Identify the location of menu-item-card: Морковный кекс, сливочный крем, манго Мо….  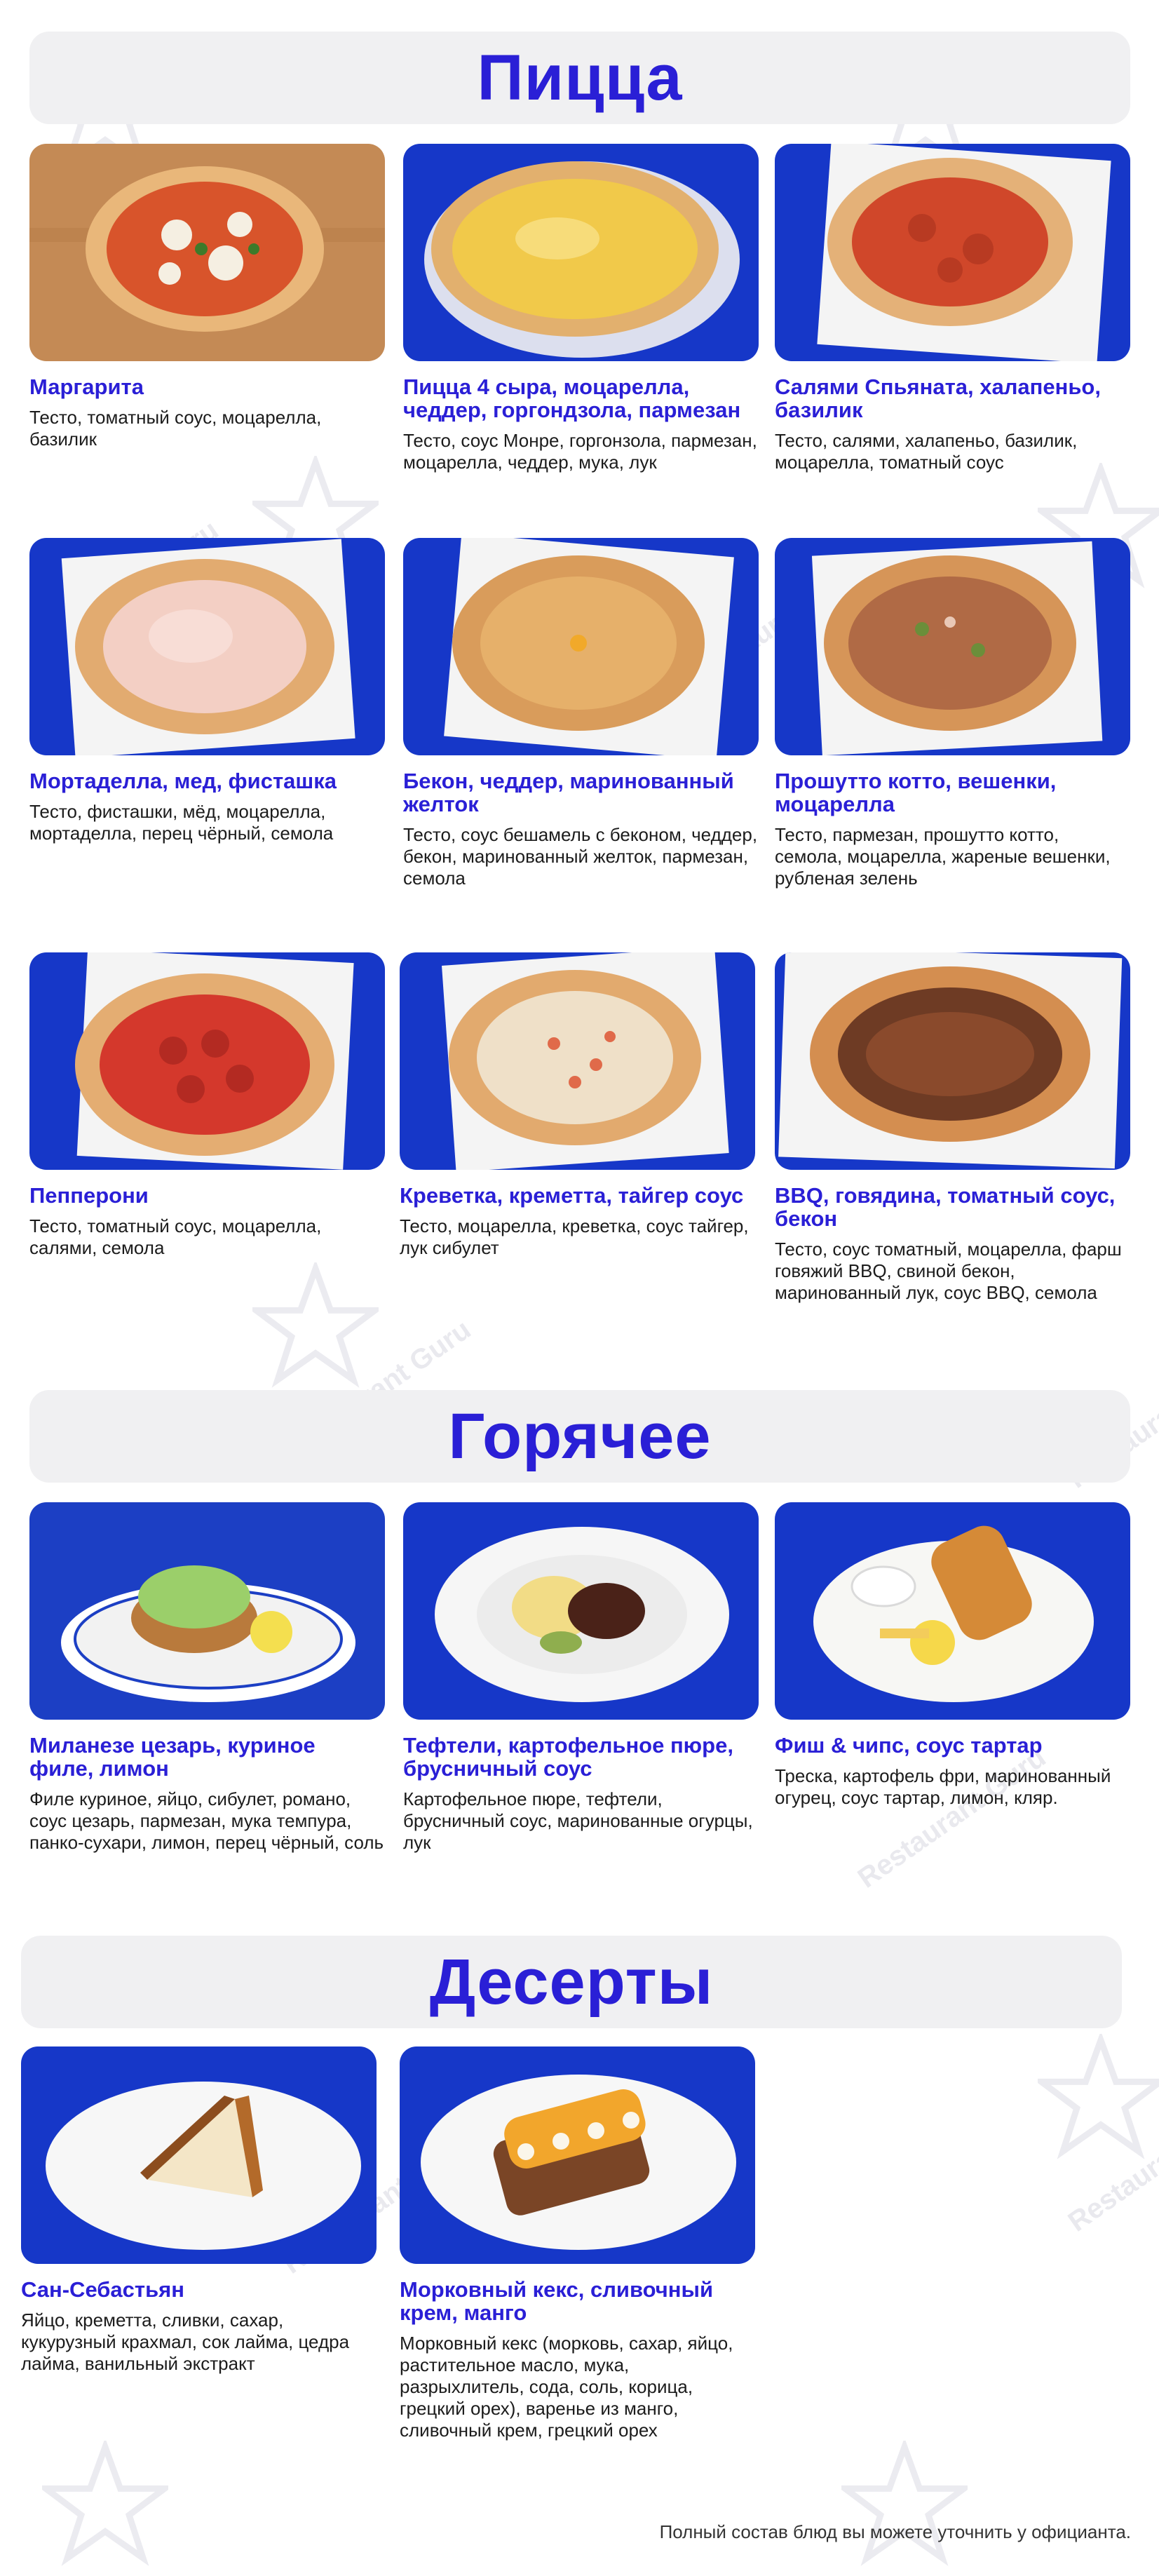
(577, 2243).